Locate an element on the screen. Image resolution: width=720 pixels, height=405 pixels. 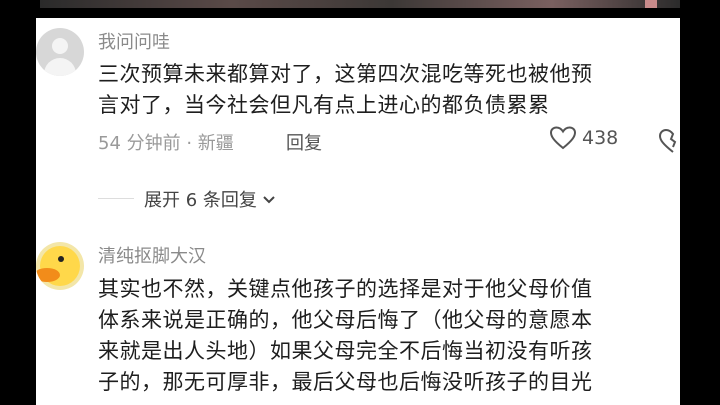
comment-line: 其实也不然，关键点他孩子的选择是对于他父母价值 is located at coordinates (345, 289).